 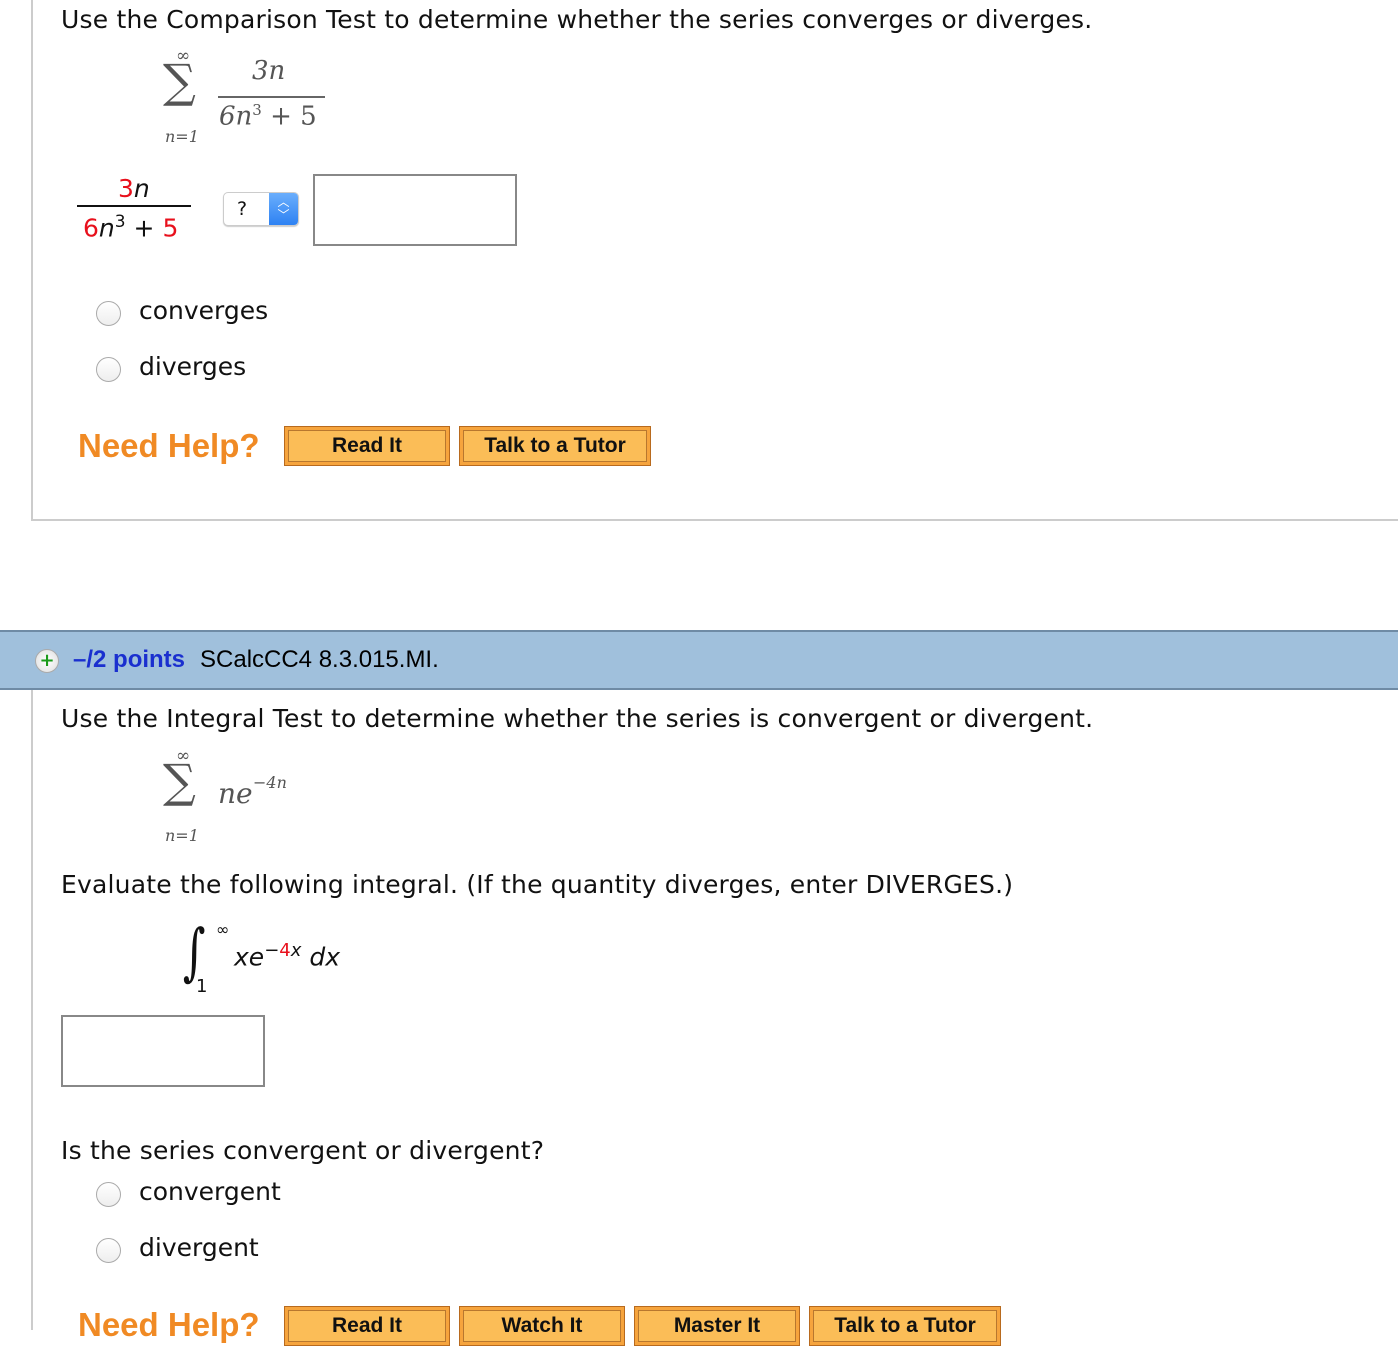 I want to click on master-it-button: Master It, so click(x=717, y=1326).